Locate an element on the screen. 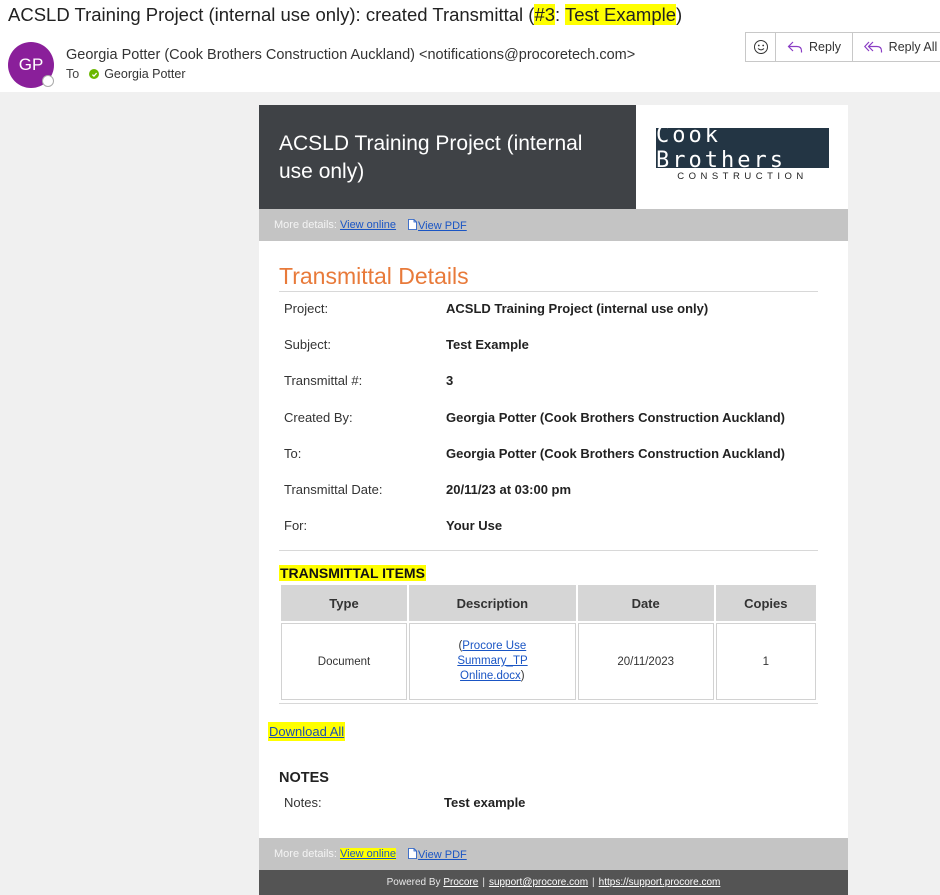  field-value-subject: Test Example is located at coordinates (487, 344).